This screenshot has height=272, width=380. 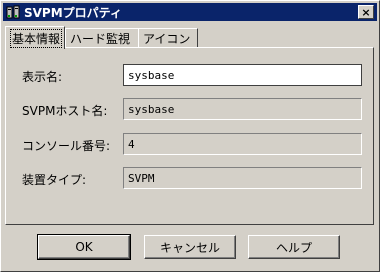 What do you see at coordinates (54, 180) in the screenshot?
I see `device-type-label: 装置タイプ:` at bounding box center [54, 180].